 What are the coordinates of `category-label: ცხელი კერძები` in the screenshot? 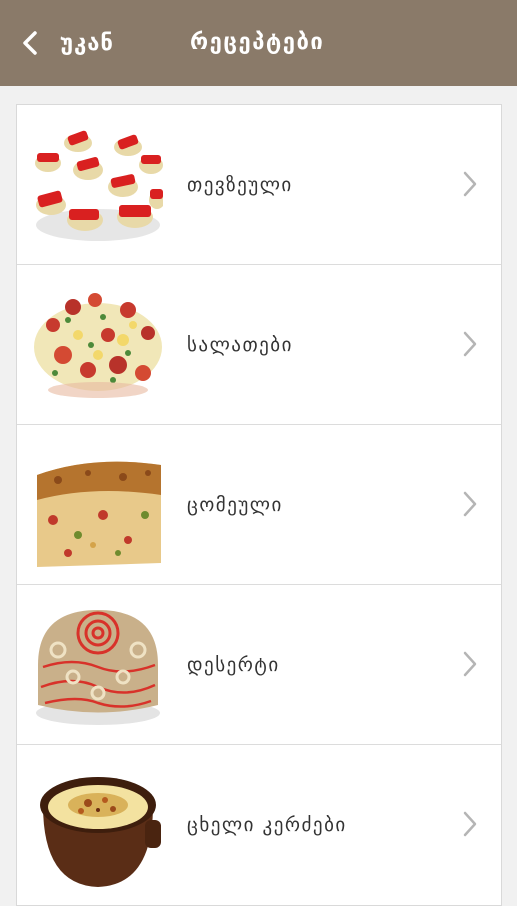 It's located at (267, 825).